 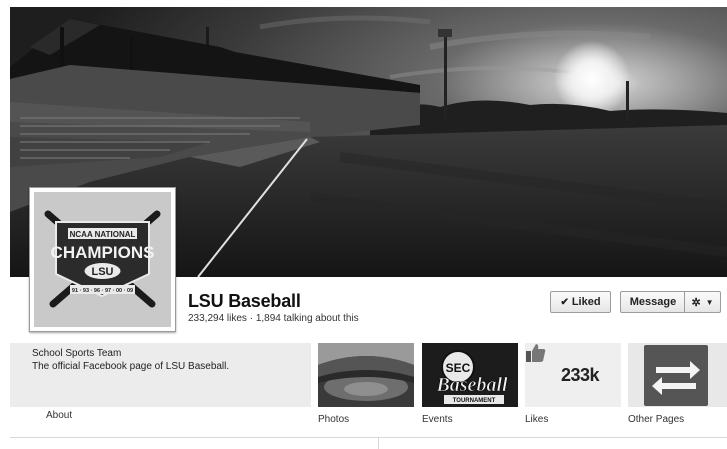 I want to click on message-button: Message, so click(x=652, y=302).